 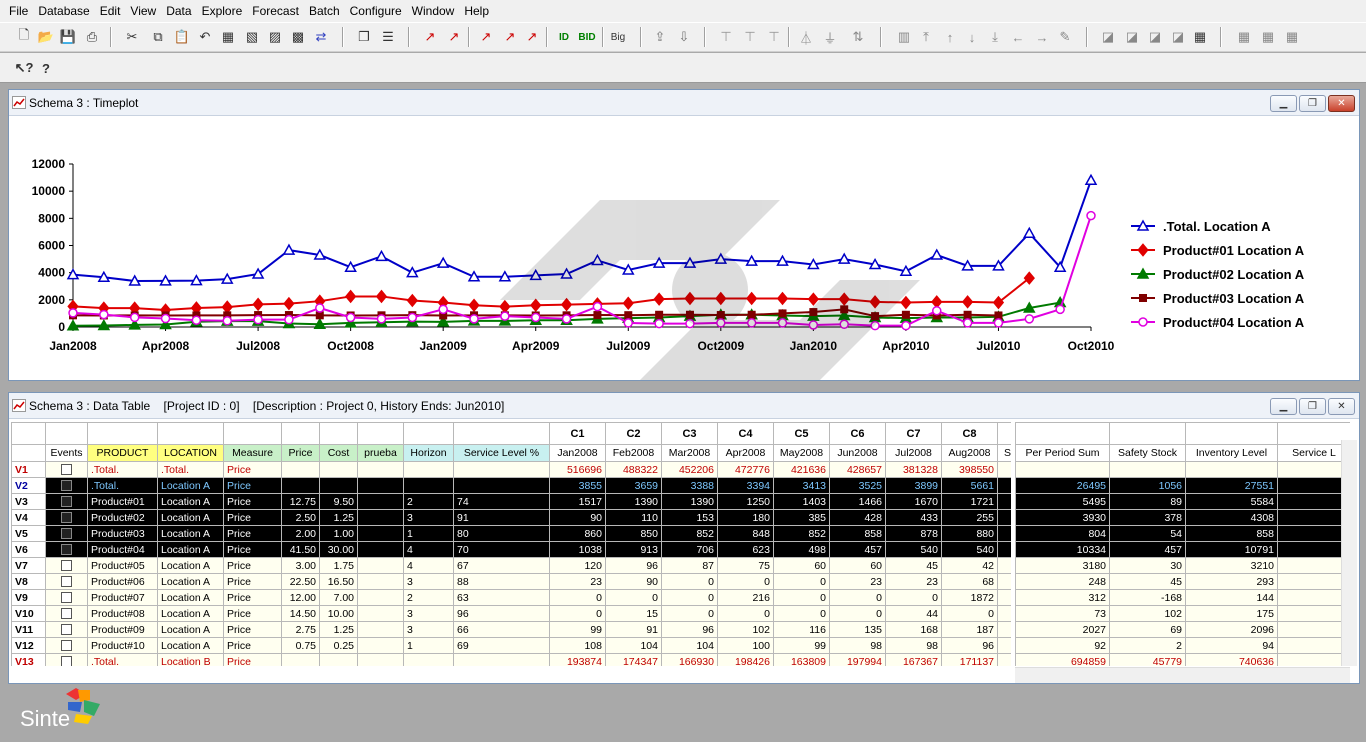 What do you see at coordinates (338, 517) in the screenshot?
I see `table-cell: 1.25` at bounding box center [338, 517].